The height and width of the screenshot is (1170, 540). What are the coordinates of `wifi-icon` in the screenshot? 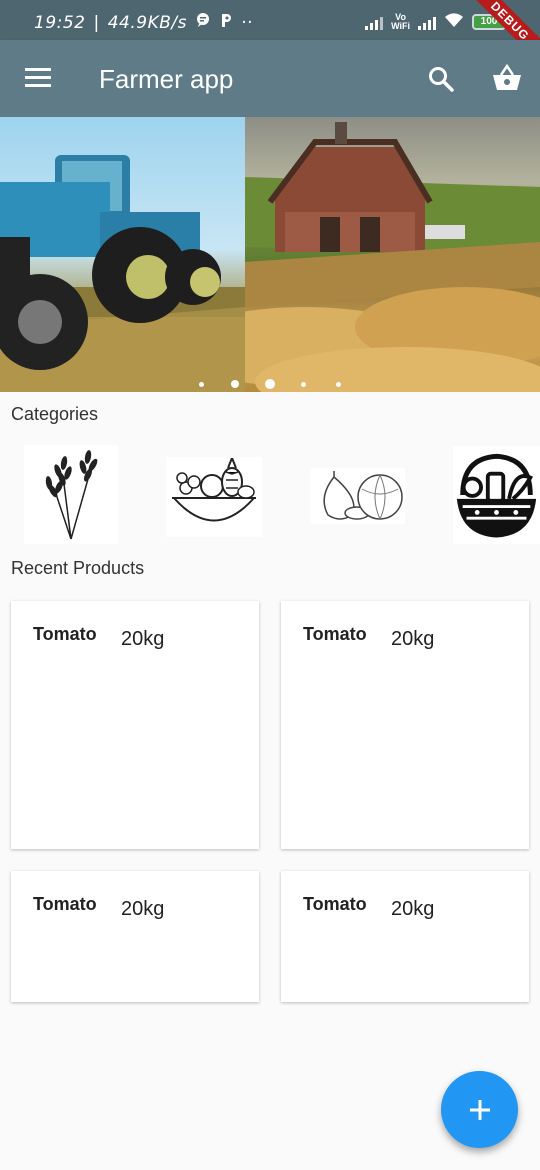 It's located at (454, 21).